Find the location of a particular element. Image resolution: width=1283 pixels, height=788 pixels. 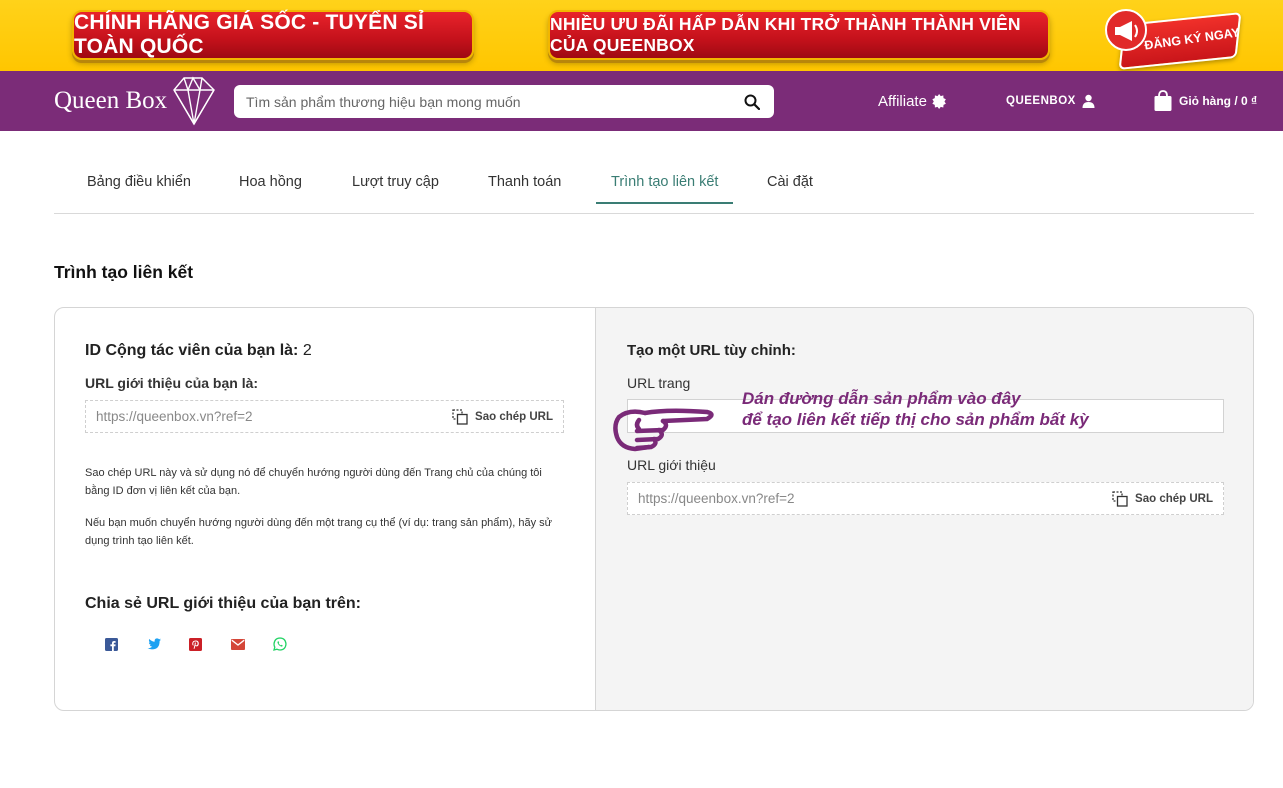

badge-icon is located at coordinates (939, 101).